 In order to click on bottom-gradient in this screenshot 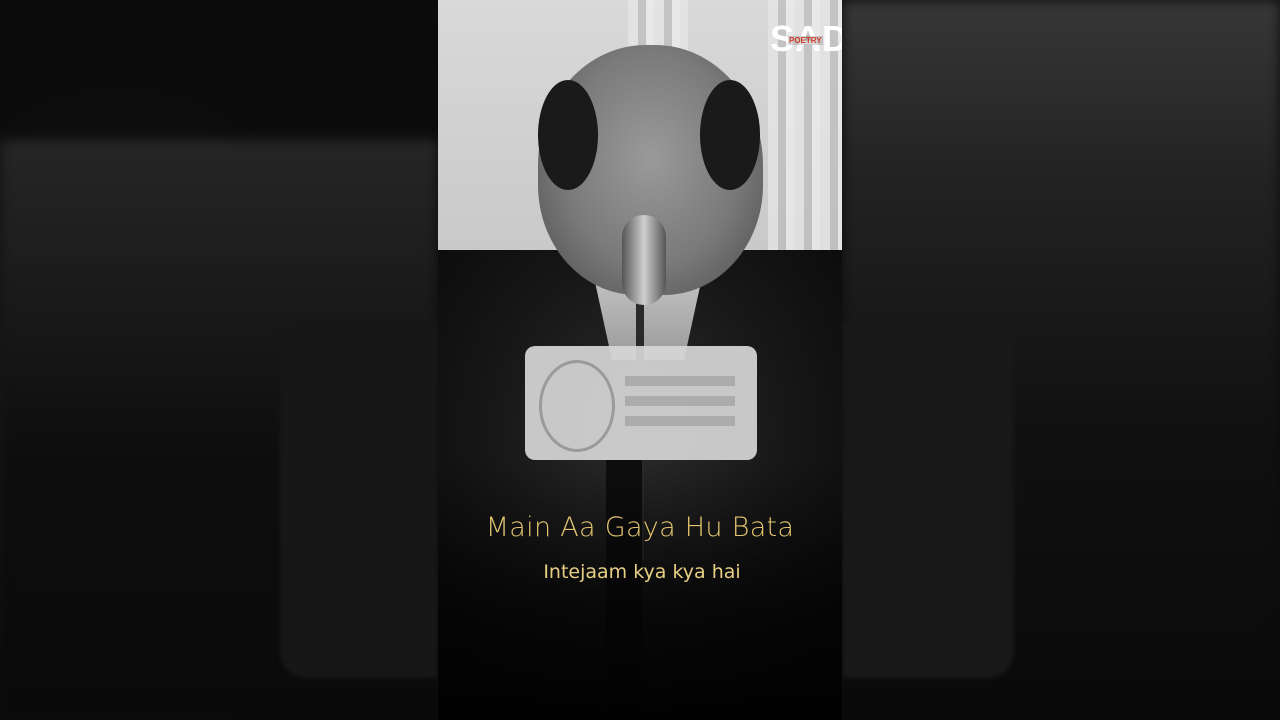, I will do `click(640, 590)`.